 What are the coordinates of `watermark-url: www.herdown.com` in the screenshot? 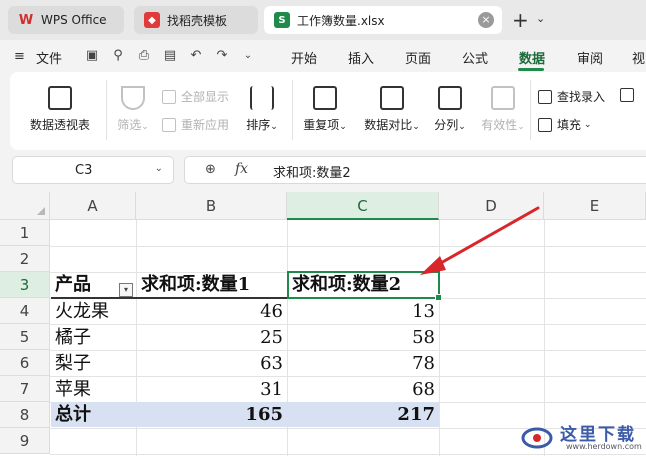 It's located at (604, 446).